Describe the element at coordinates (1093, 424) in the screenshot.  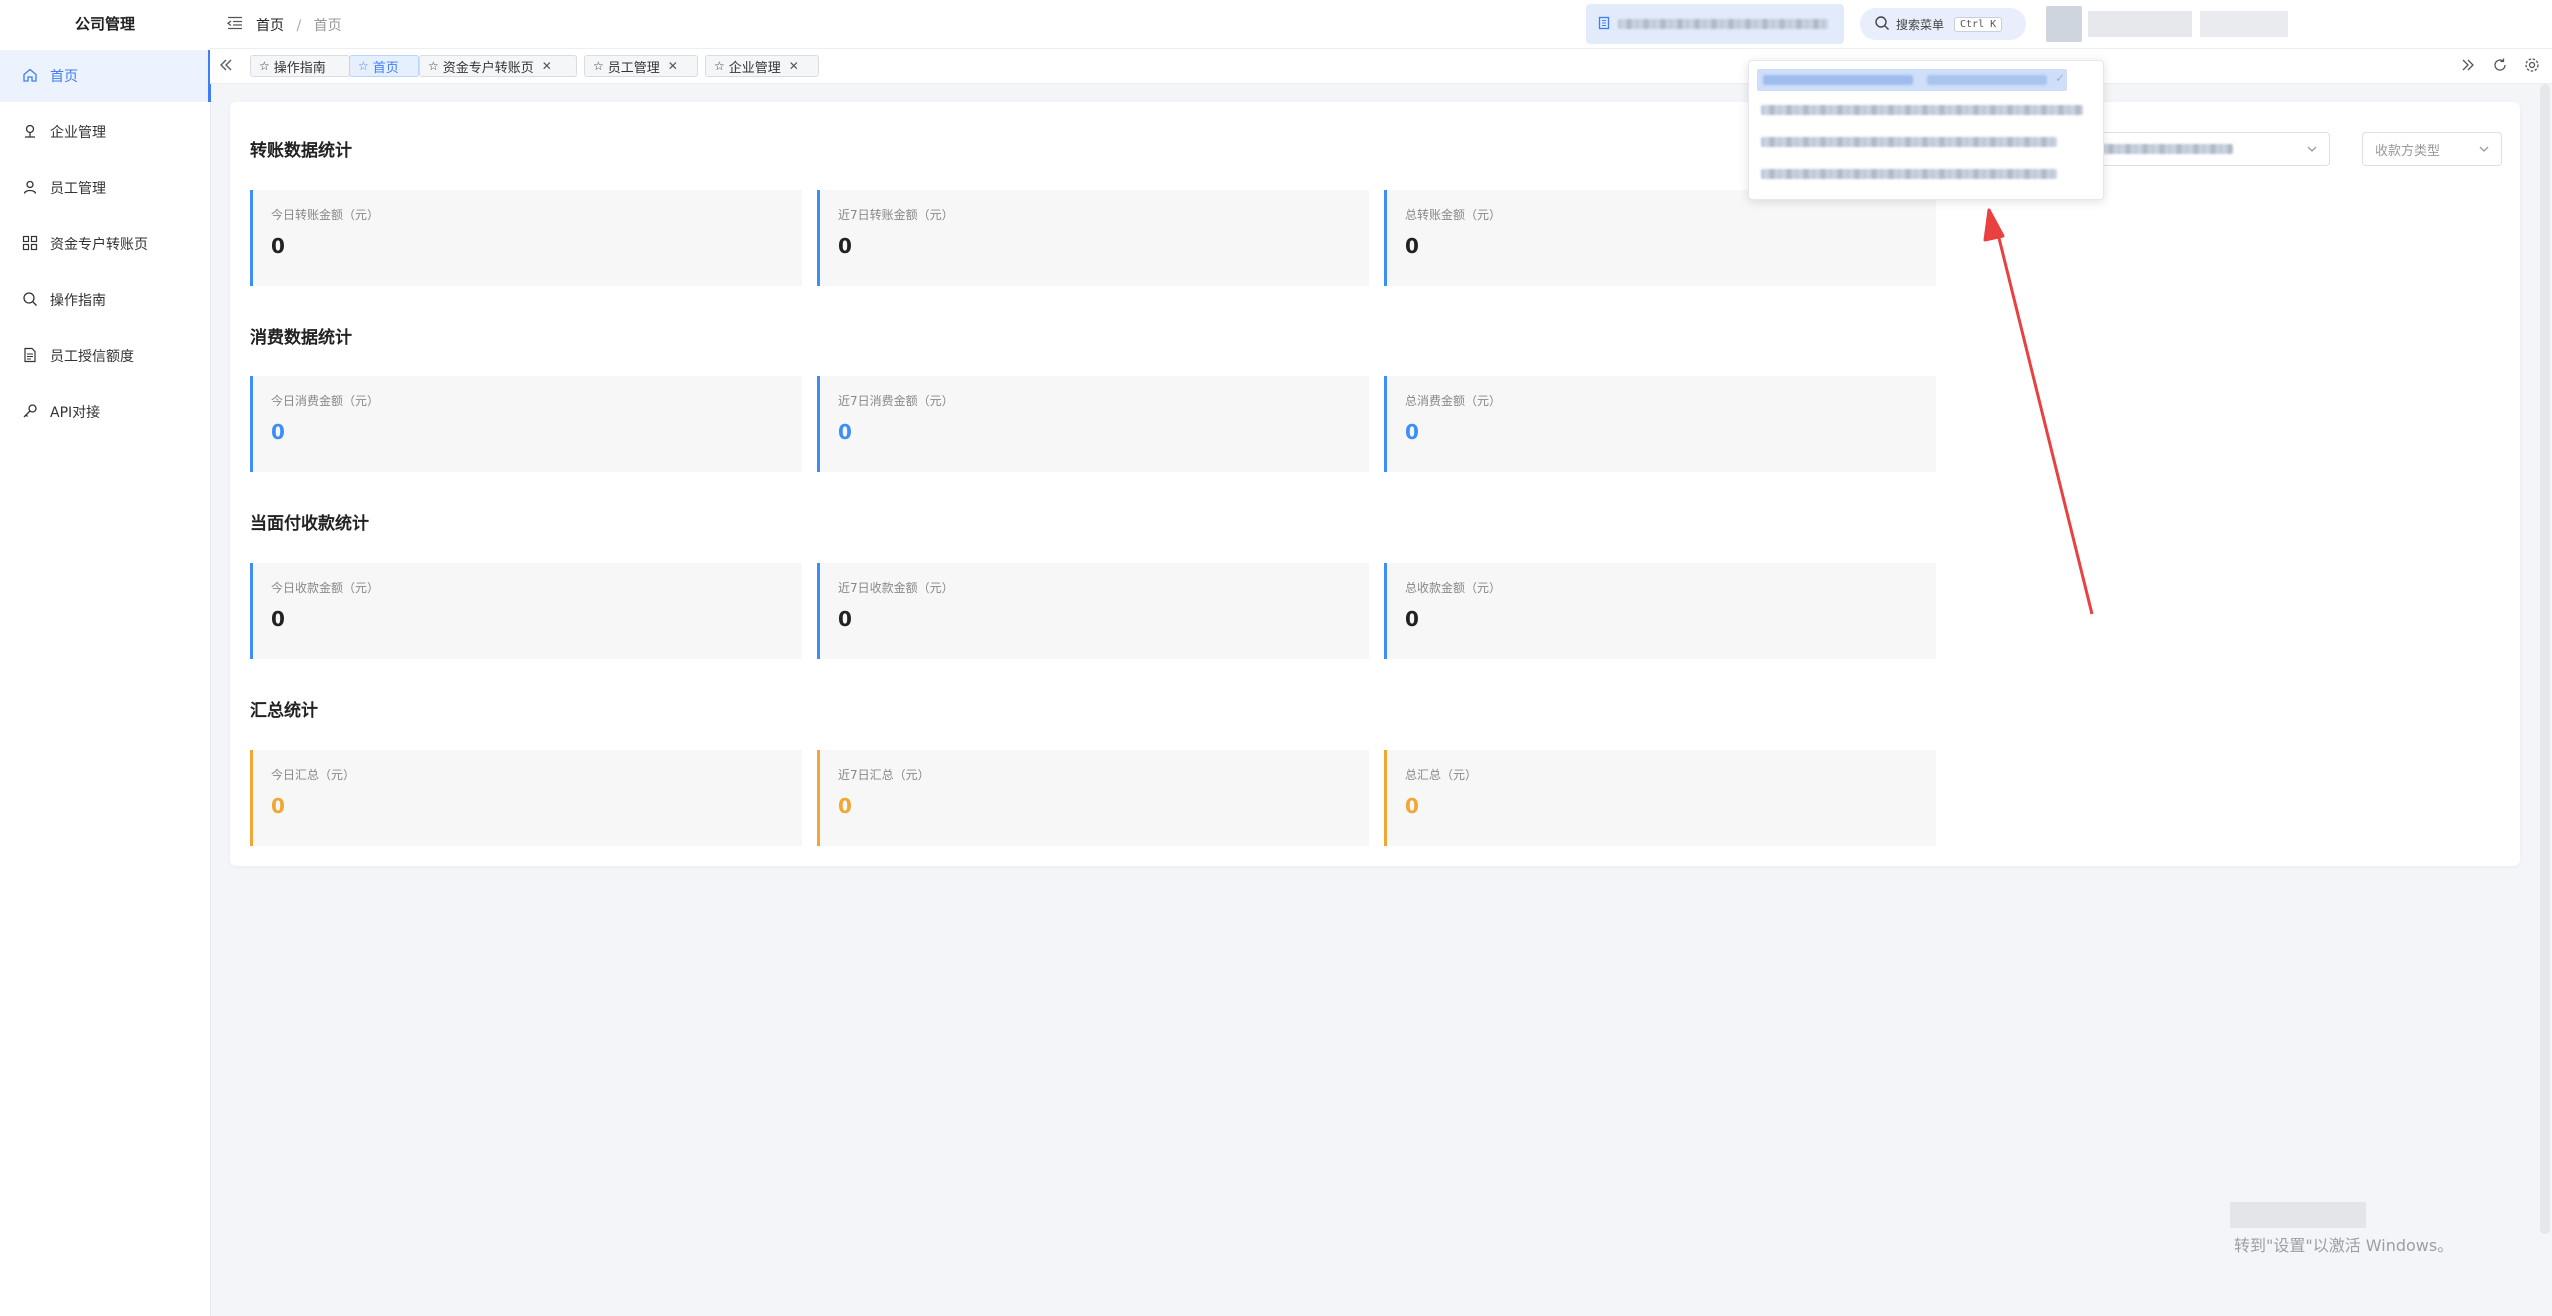
I see `stat-card-consumption-7d: 近7日消费金额（元） 0` at that location.